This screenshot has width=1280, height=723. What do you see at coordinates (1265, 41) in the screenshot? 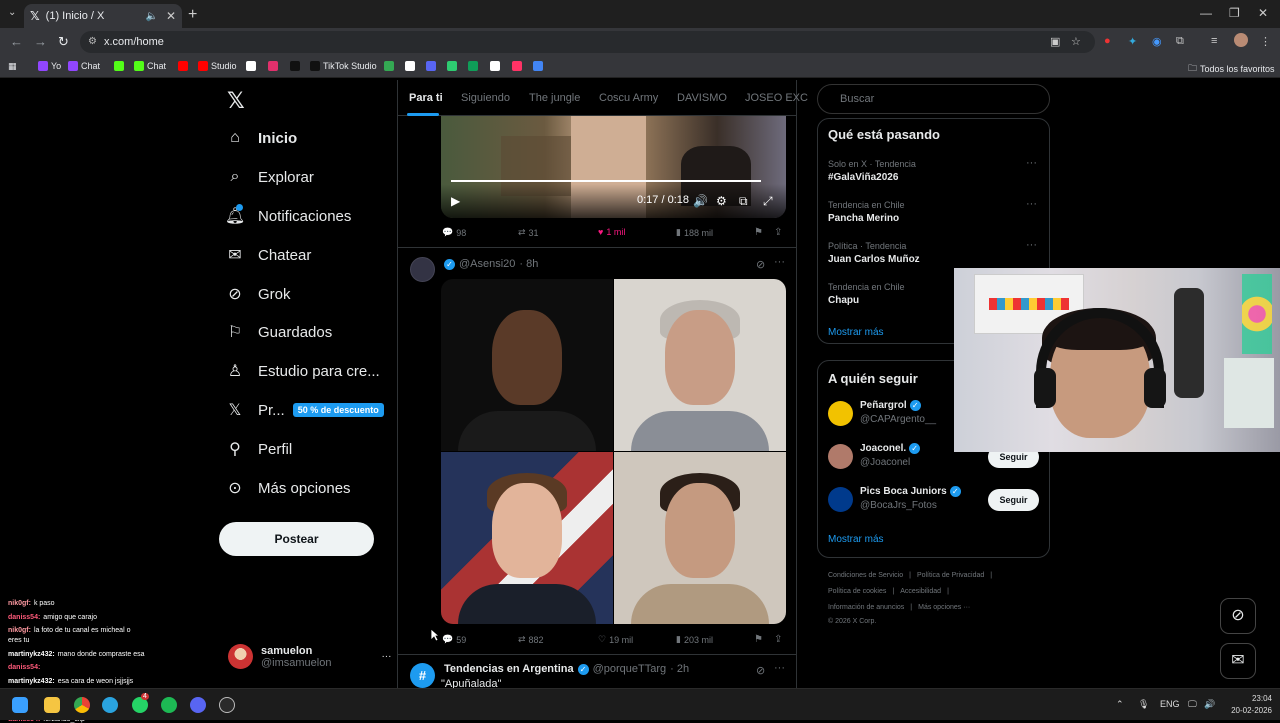
I see `menu-dots-icon: ⋮` at bounding box center [1265, 41].